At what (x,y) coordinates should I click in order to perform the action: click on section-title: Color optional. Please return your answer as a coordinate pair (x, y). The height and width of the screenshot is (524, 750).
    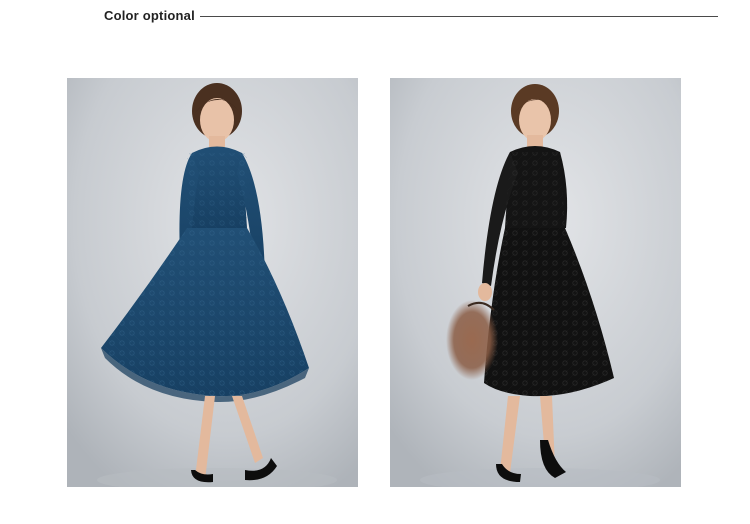
    Looking at the image, I should click on (149, 15).